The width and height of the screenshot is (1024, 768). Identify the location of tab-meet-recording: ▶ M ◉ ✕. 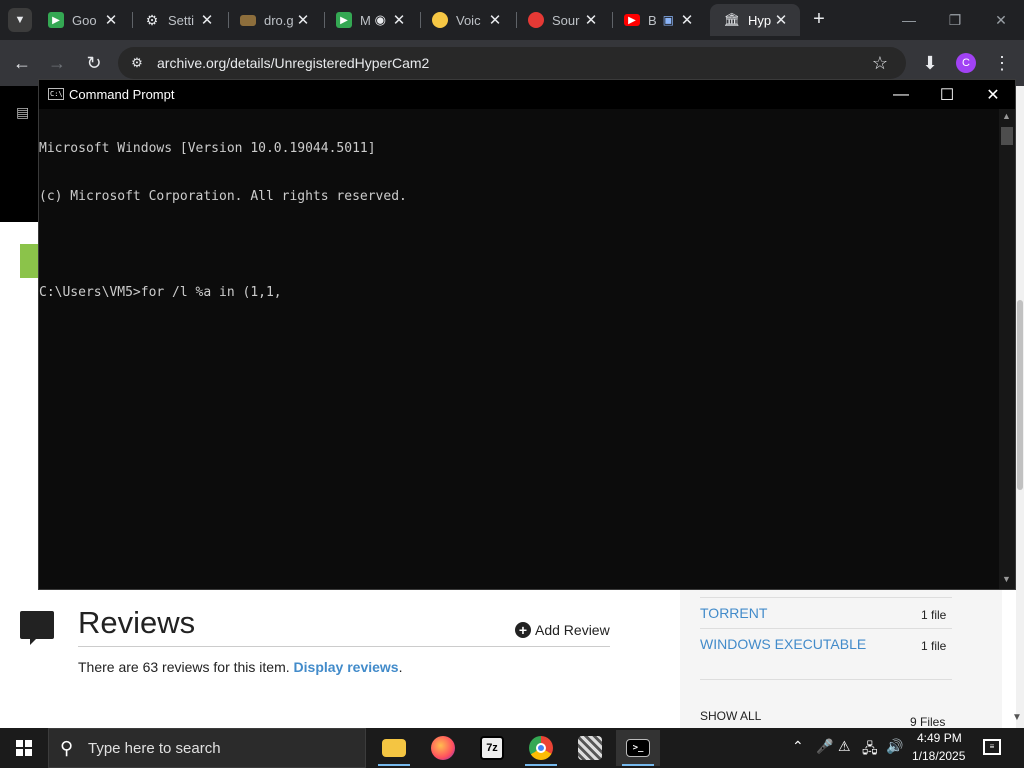
(370, 20).